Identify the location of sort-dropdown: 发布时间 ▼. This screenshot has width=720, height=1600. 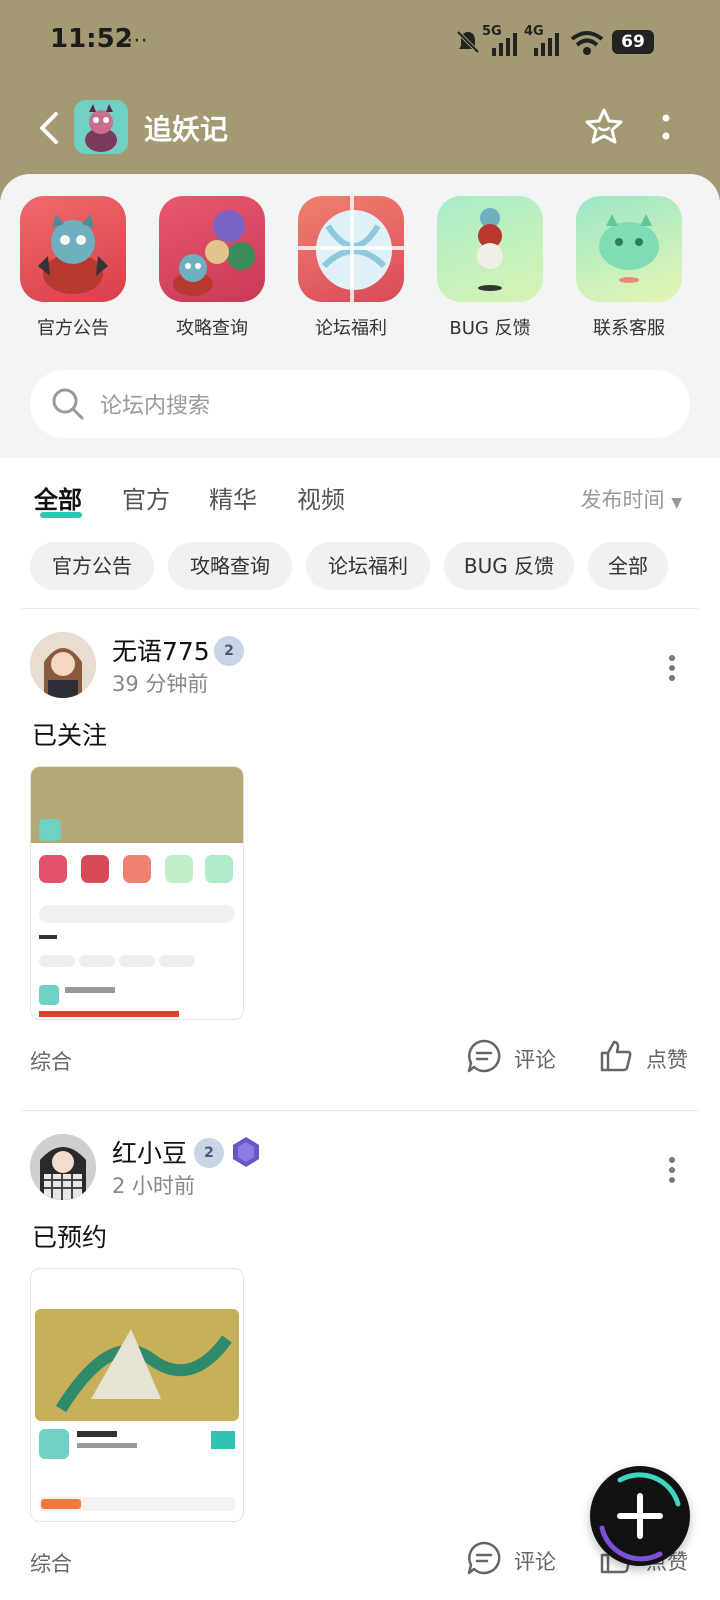
(631, 499).